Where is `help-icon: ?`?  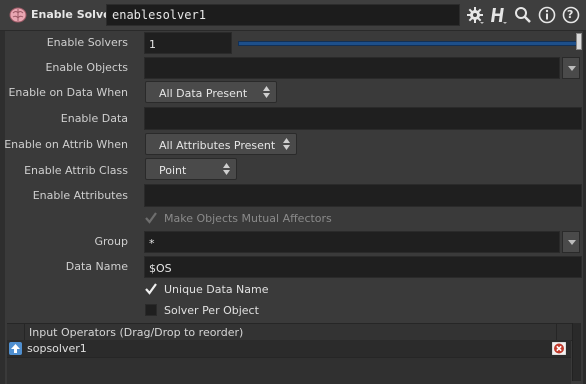
help-icon: ? is located at coordinates (571, 15).